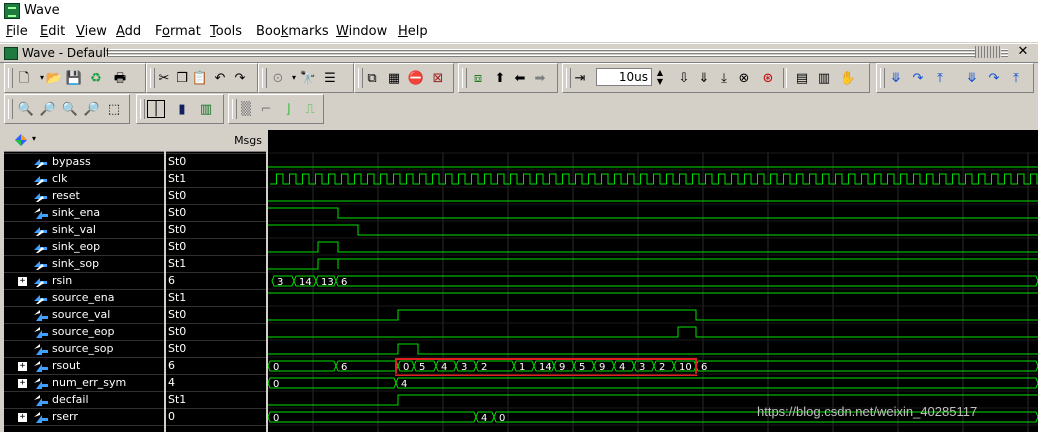  I want to click on stop-sim-icon: ⊛, so click(768, 78).